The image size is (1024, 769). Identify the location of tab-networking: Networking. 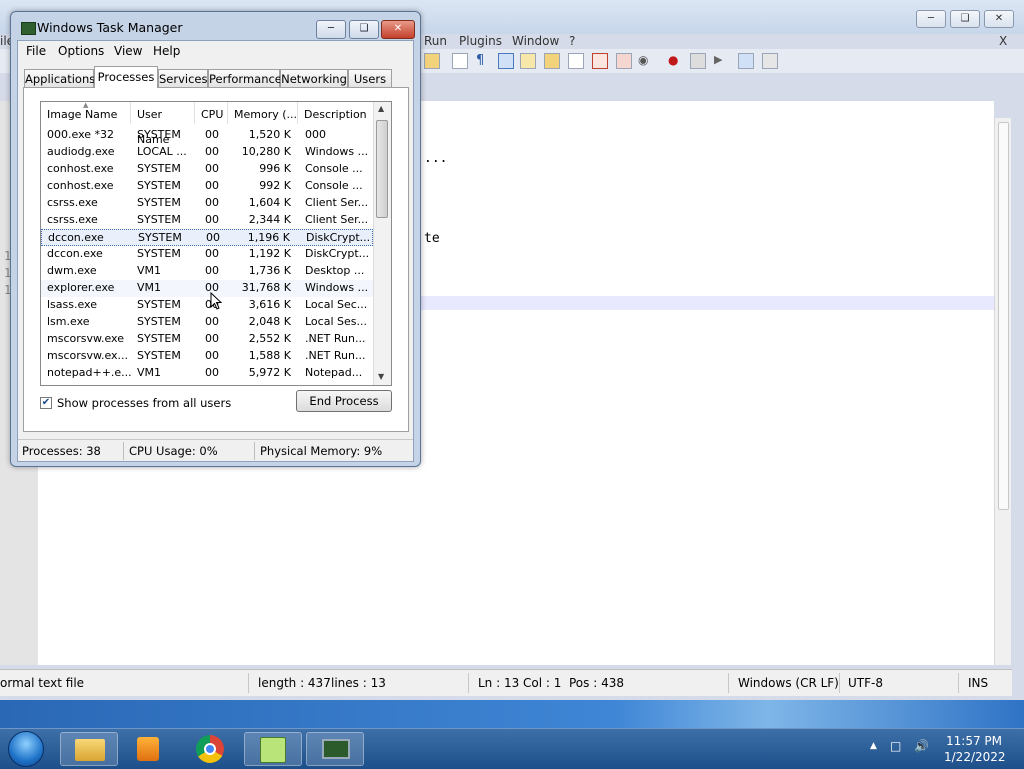
(314, 78).